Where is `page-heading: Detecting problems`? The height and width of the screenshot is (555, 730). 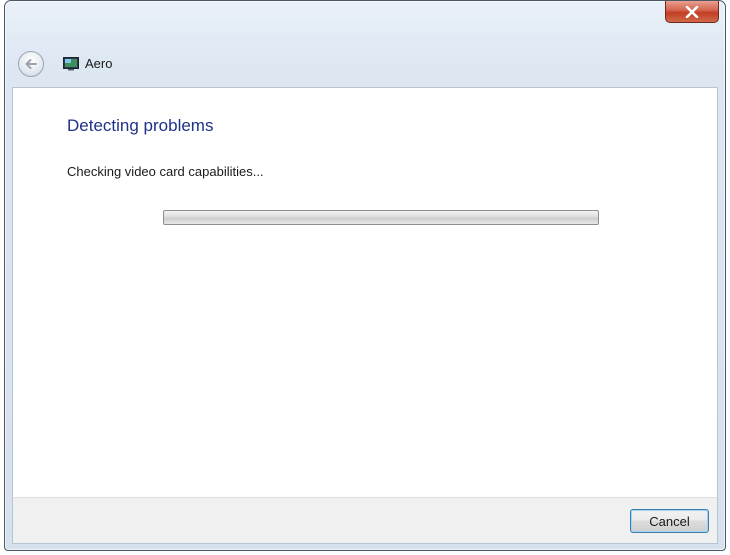
page-heading: Detecting problems is located at coordinates (140, 125).